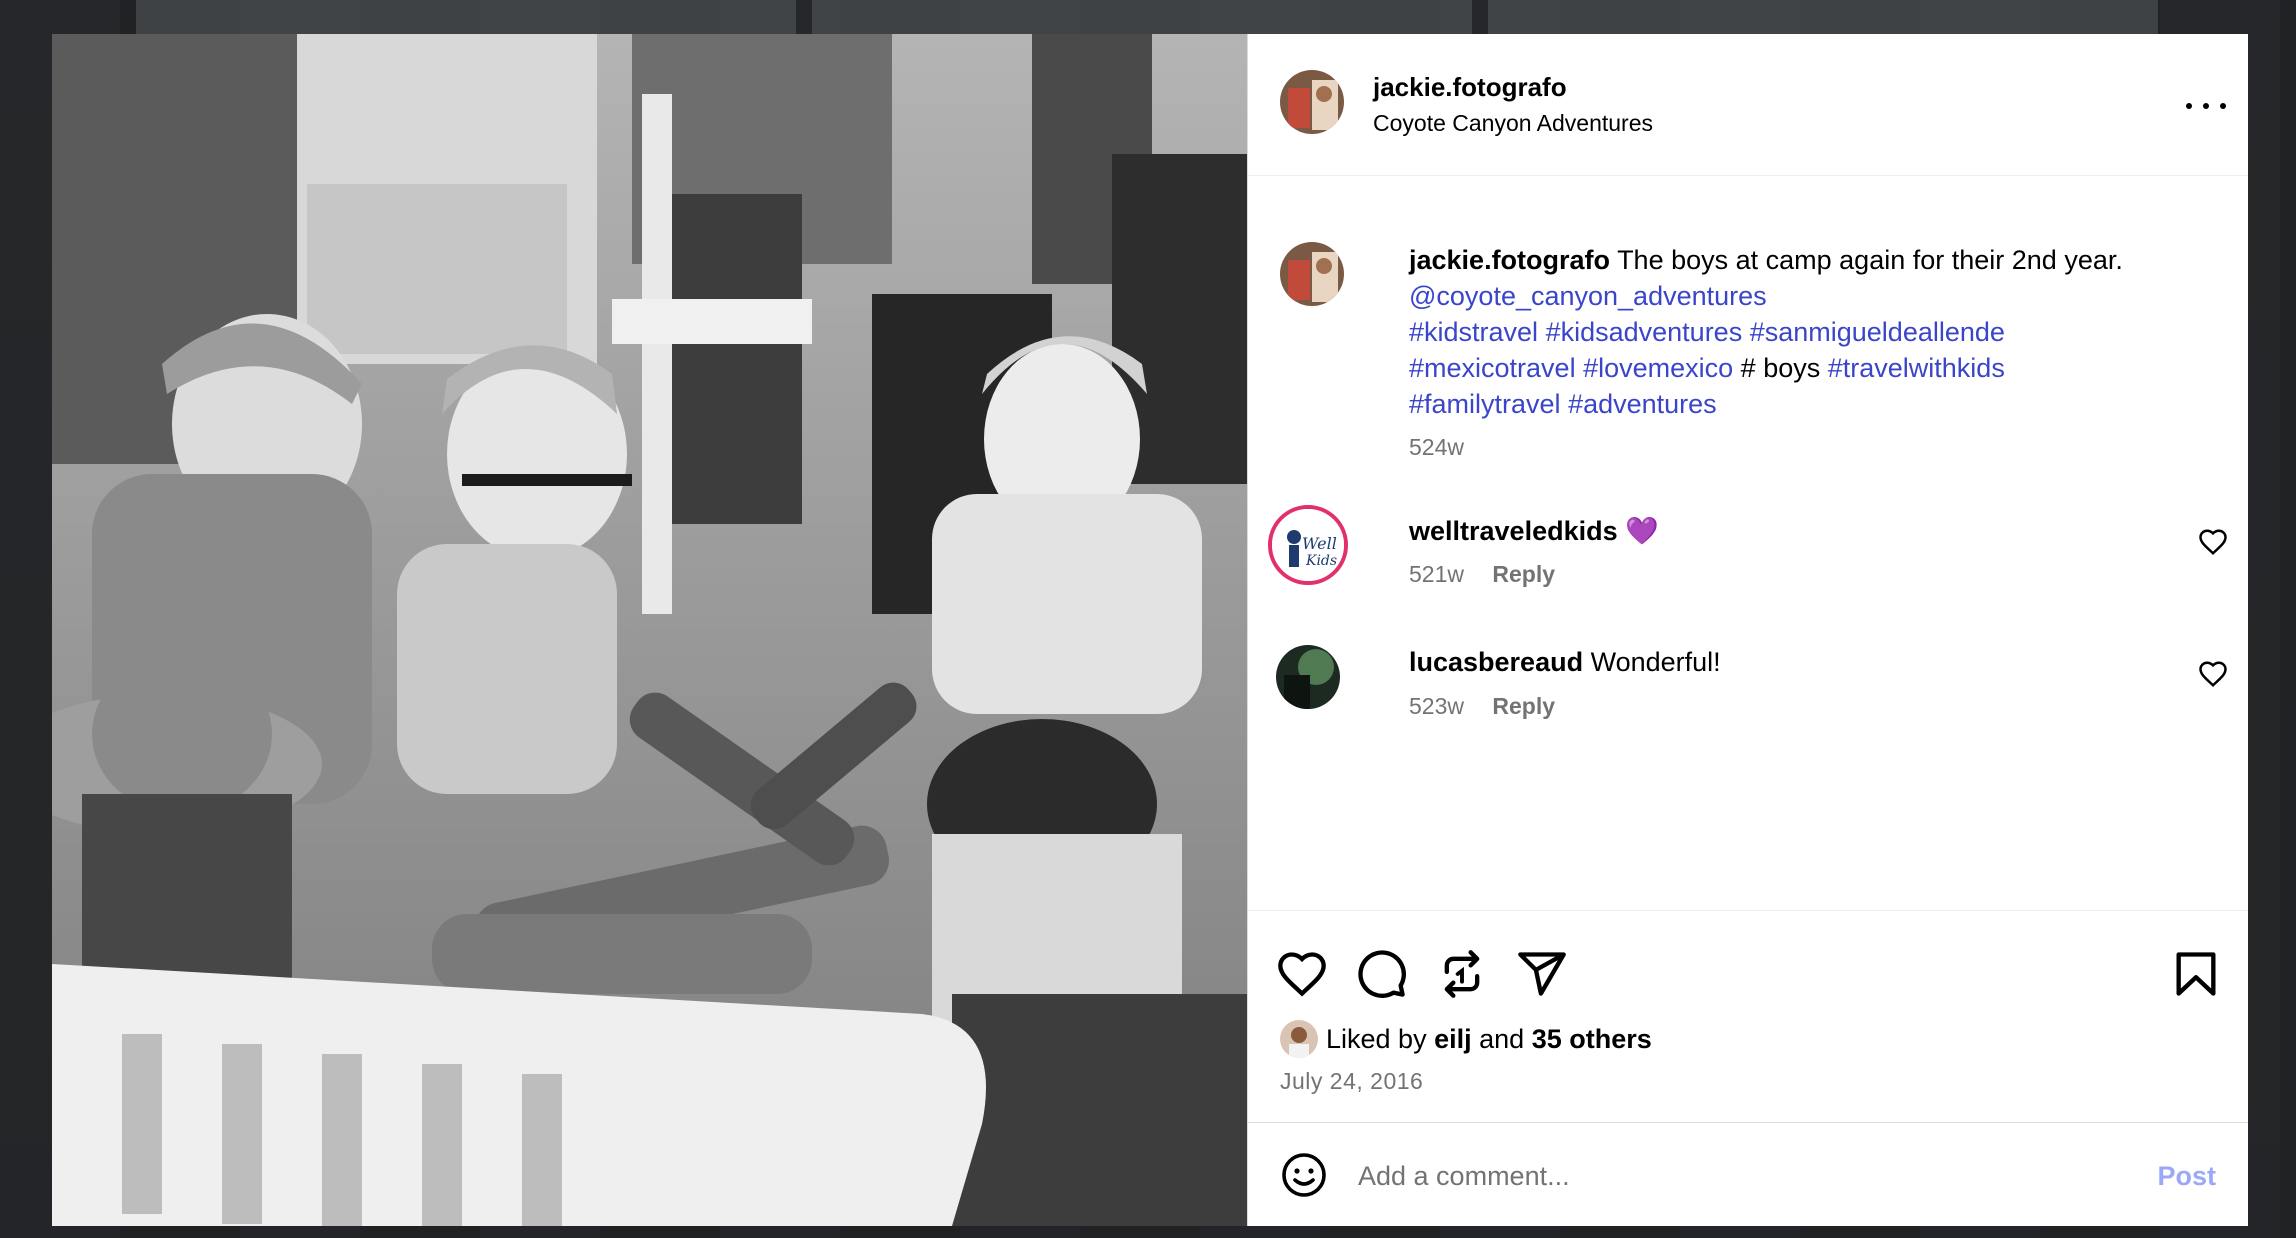 The width and height of the screenshot is (2296, 1238). I want to click on comment-age: 523w, so click(1436, 706).